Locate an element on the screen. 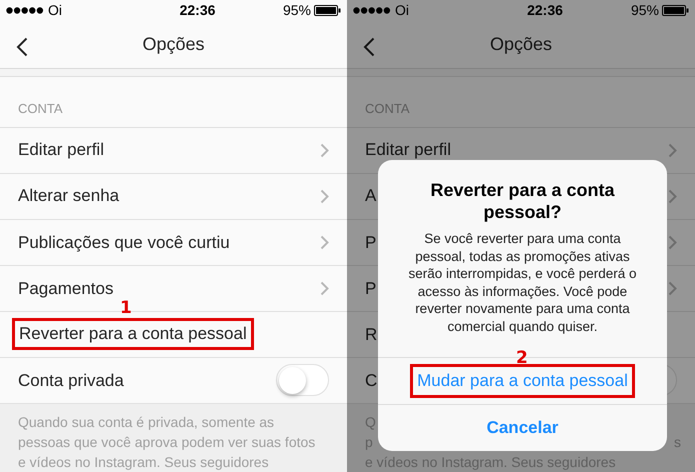  row-label: Publicações que você curtiu is located at coordinates (124, 242).